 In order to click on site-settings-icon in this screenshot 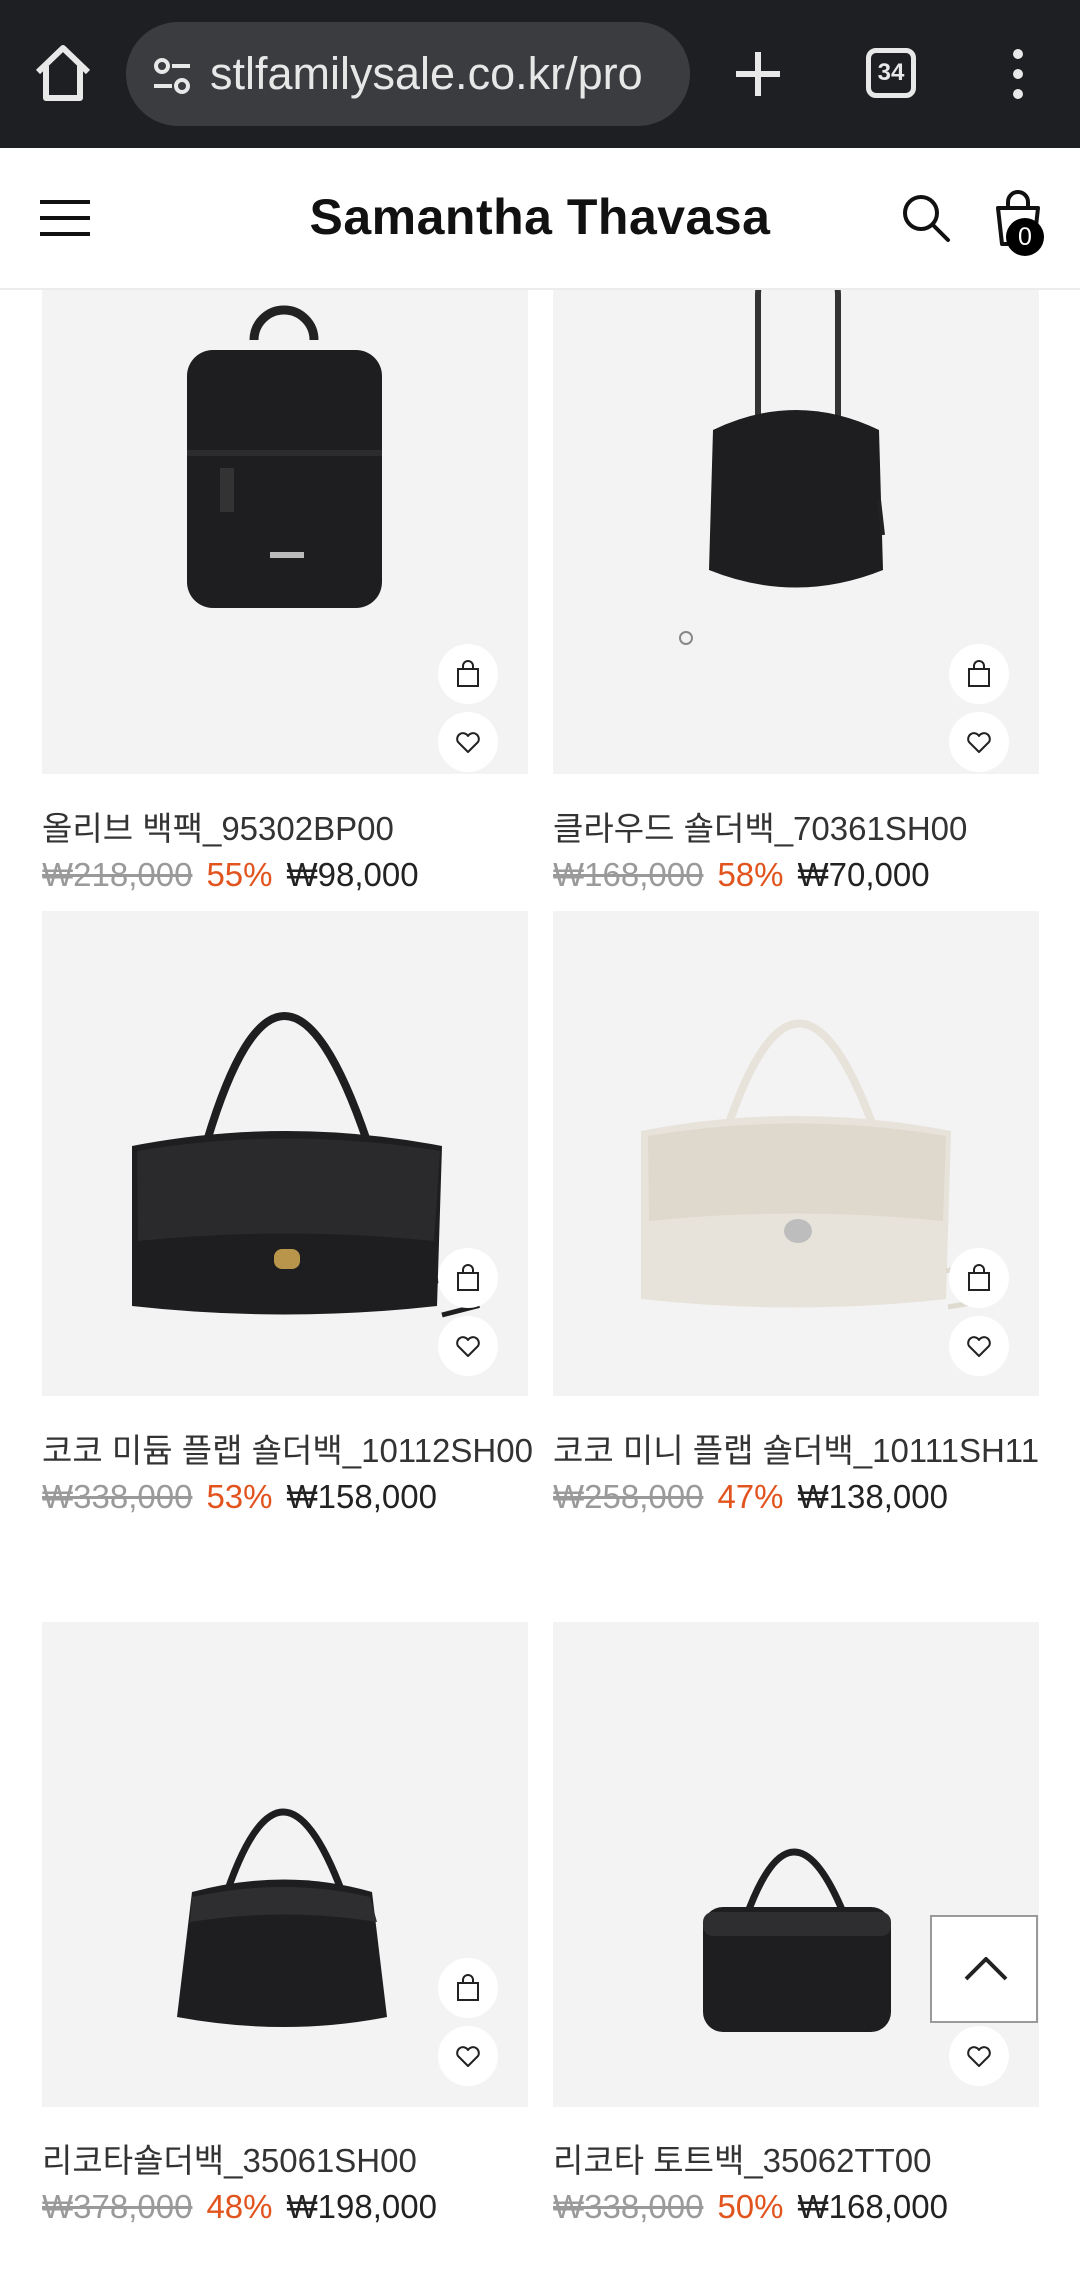, I will do `click(172, 76)`.